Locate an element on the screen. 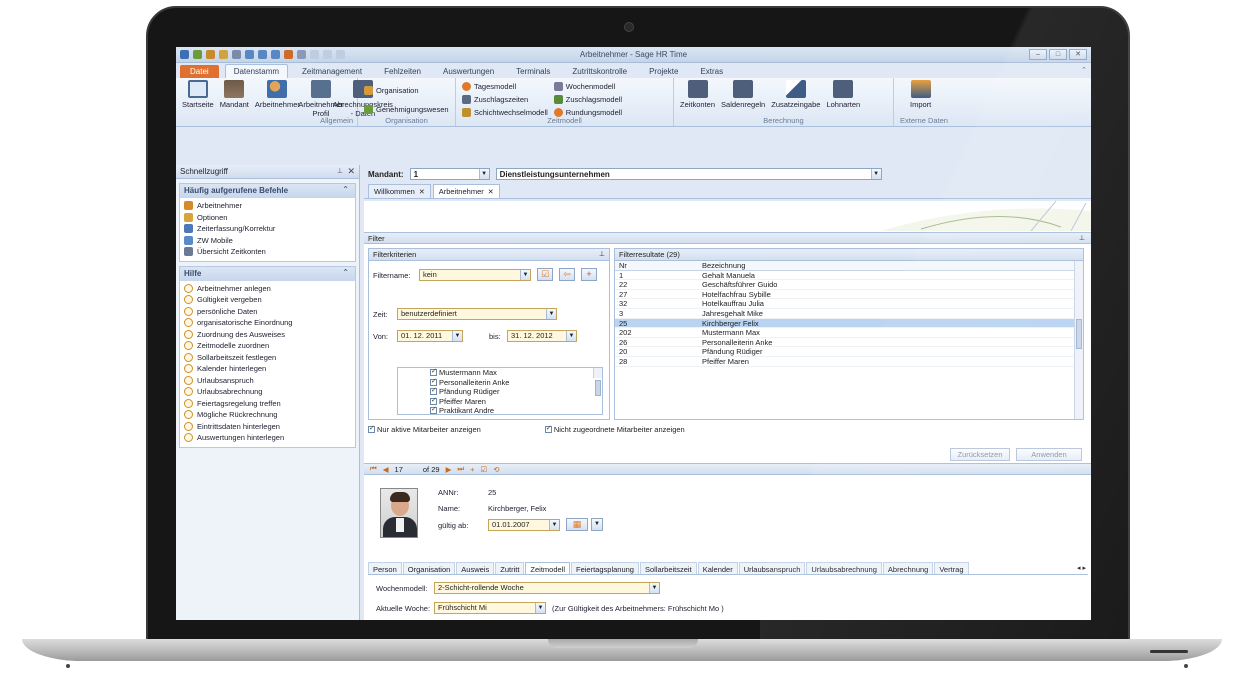  help-item: Mögliche Rückrechnung is located at coordinates (267, 415).